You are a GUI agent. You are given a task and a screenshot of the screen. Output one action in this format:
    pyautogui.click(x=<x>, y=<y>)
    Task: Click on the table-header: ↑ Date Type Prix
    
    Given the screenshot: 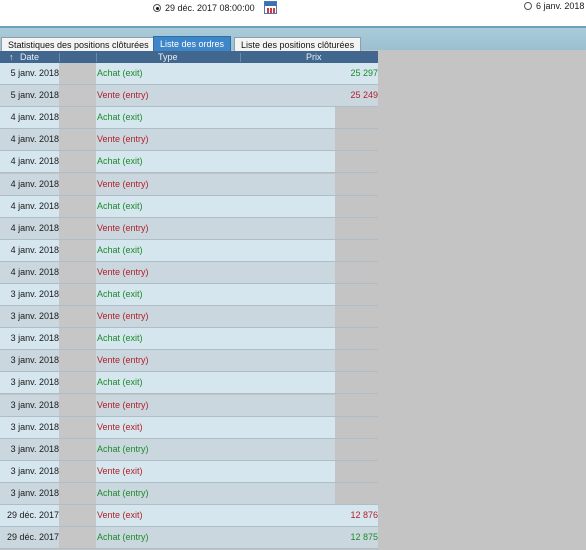 What is the action you would take?
    pyautogui.click(x=189, y=57)
    